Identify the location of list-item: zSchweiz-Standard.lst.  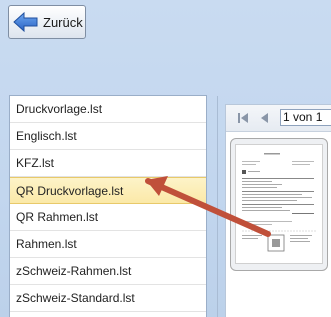
(108, 298).